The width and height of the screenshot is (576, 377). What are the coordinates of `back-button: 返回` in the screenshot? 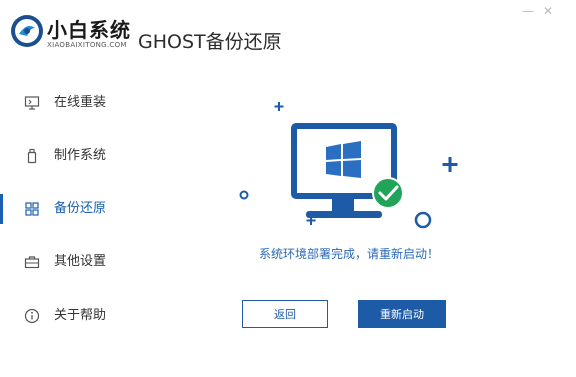 It's located at (285, 314).